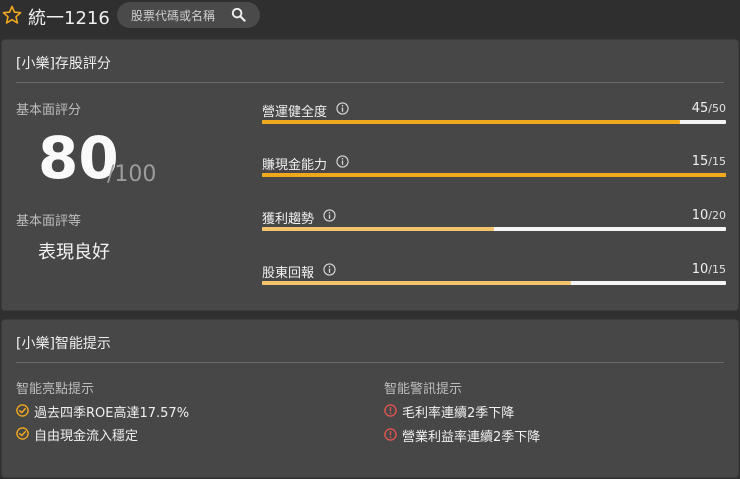 This screenshot has width=740, height=479. What do you see at coordinates (55, 389) in the screenshot?
I see `positive-hint-title: 智能亮點提示` at bounding box center [55, 389].